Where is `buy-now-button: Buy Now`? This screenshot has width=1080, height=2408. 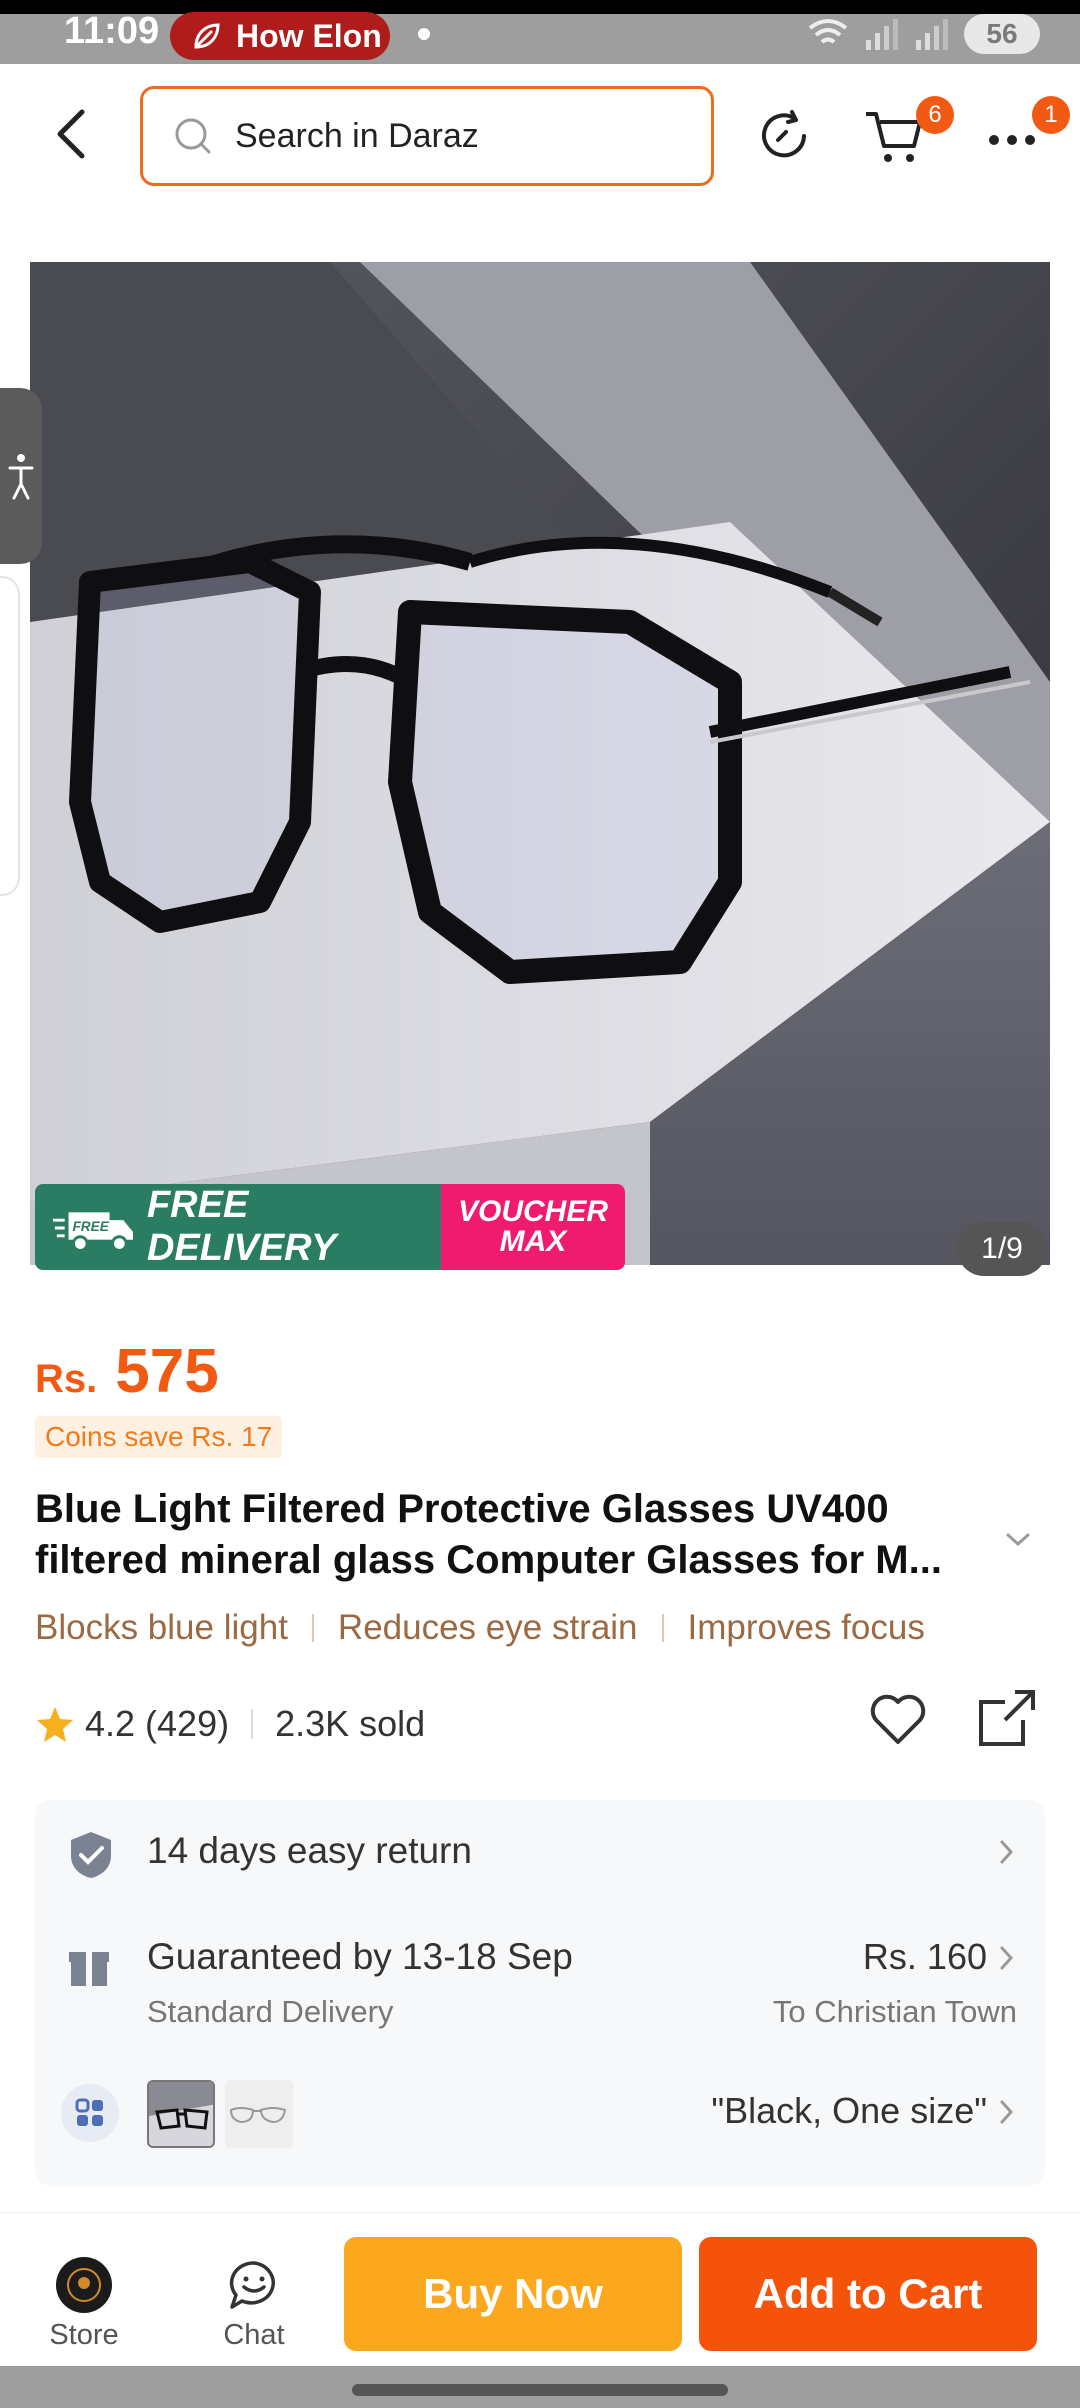
buy-now-button: Buy Now is located at coordinates (513, 2294).